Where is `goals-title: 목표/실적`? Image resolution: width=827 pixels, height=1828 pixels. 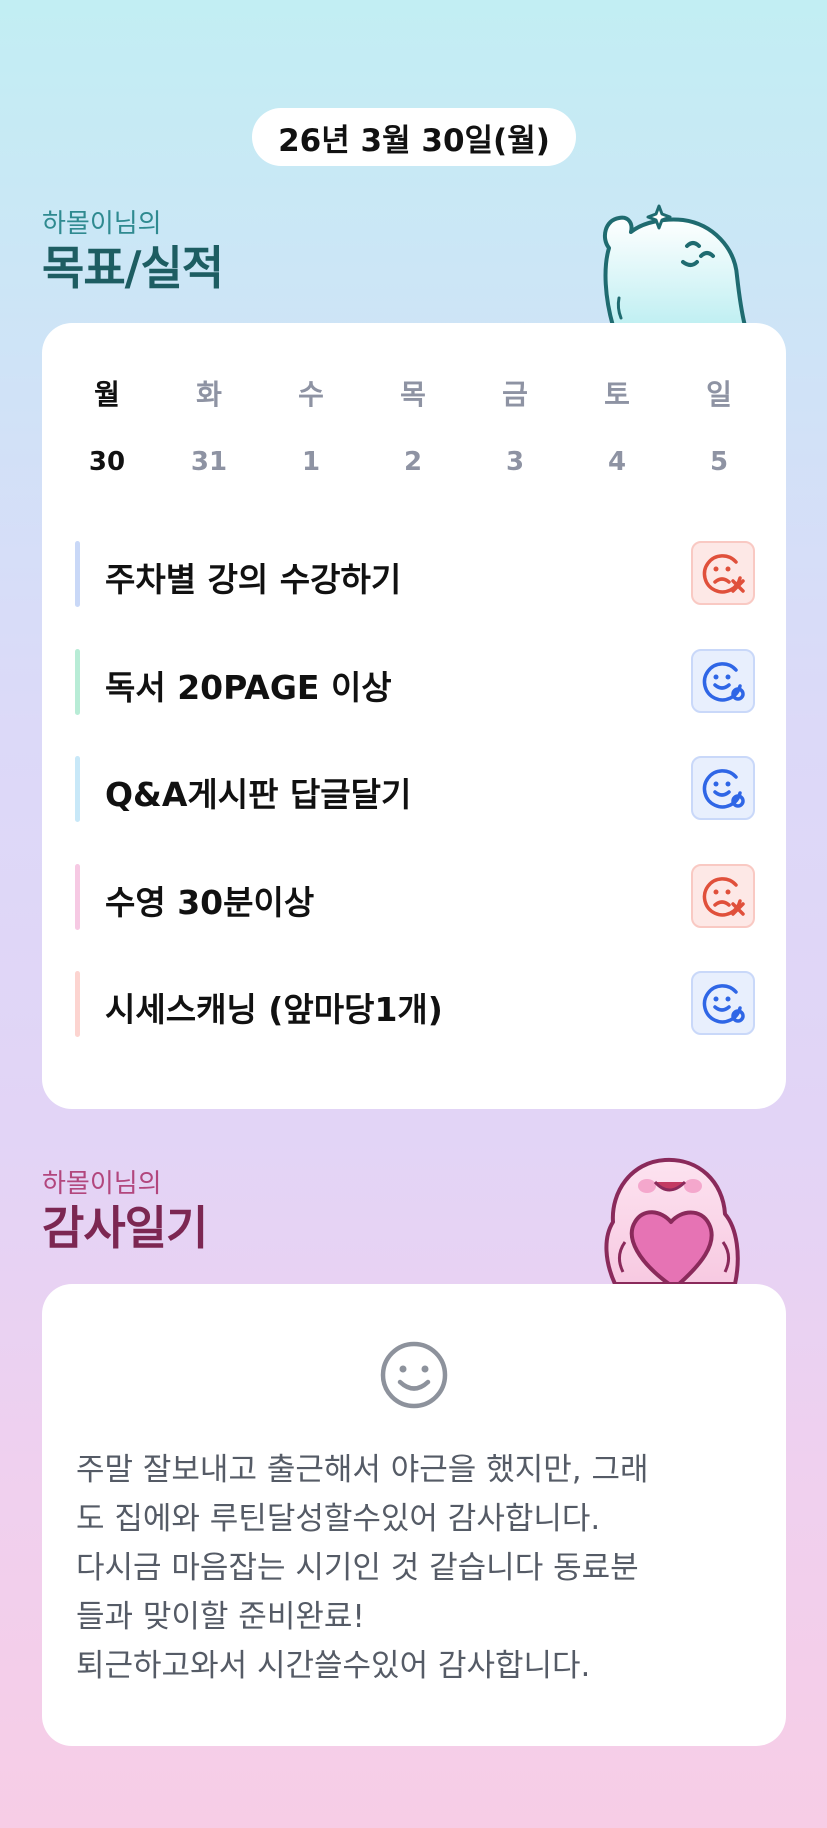
goals-title: 목표/실적 is located at coordinates (133, 268).